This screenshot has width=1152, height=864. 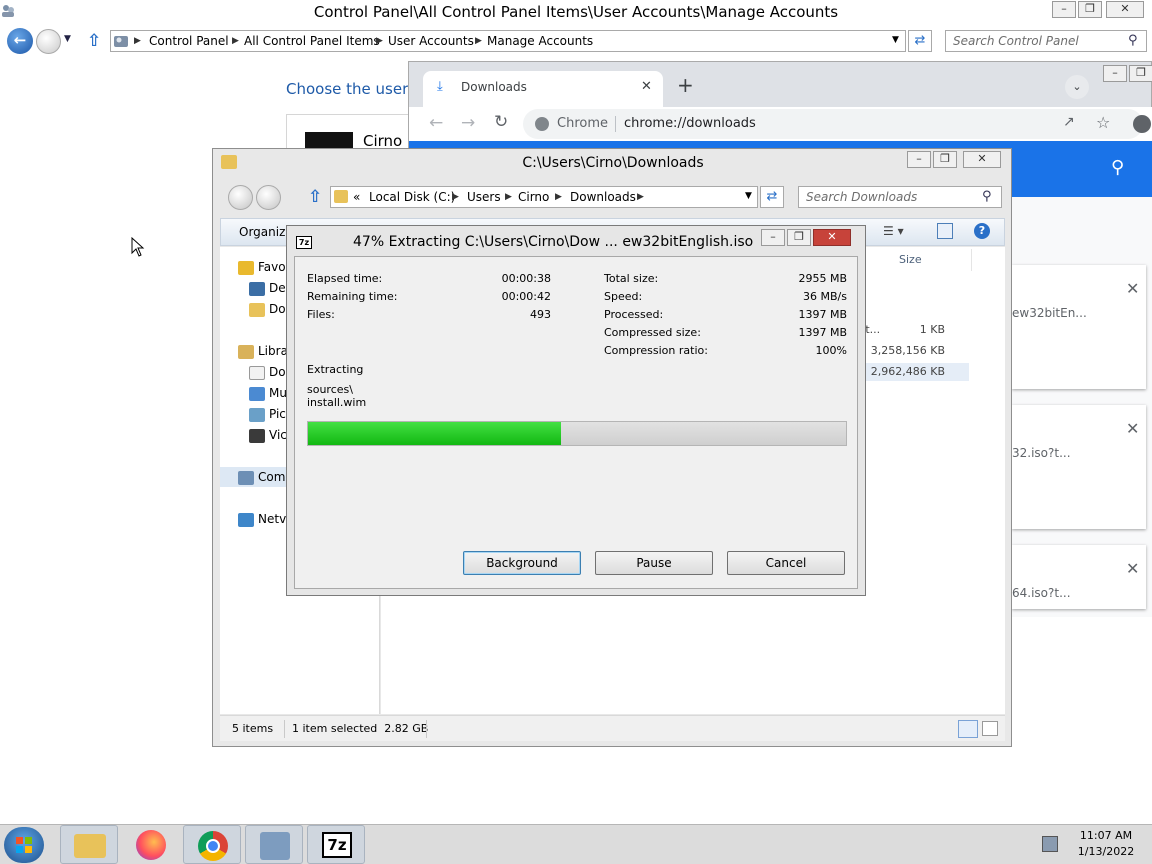 What do you see at coordinates (968, 729) in the screenshot?
I see `details-view-icon` at bounding box center [968, 729].